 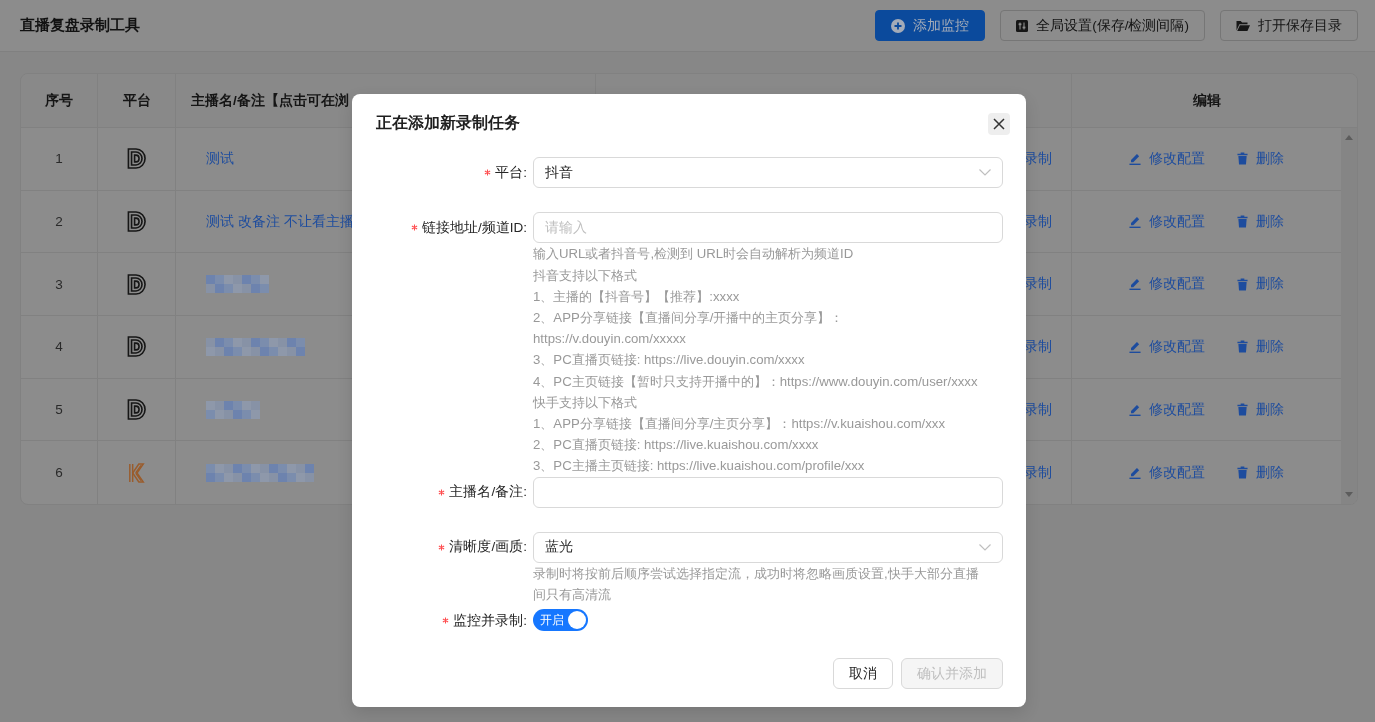 What do you see at coordinates (1102, 25) in the screenshot?
I see `settings-button: 全局设置(保存/检测间隔)` at bounding box center [1102, 25].